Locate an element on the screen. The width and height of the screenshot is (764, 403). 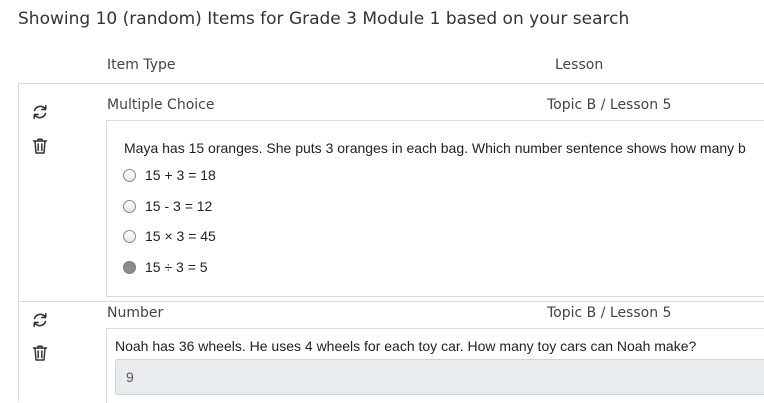
answer-option: 15 ÷ 3 = 5 is located at coordinates (165, 267).